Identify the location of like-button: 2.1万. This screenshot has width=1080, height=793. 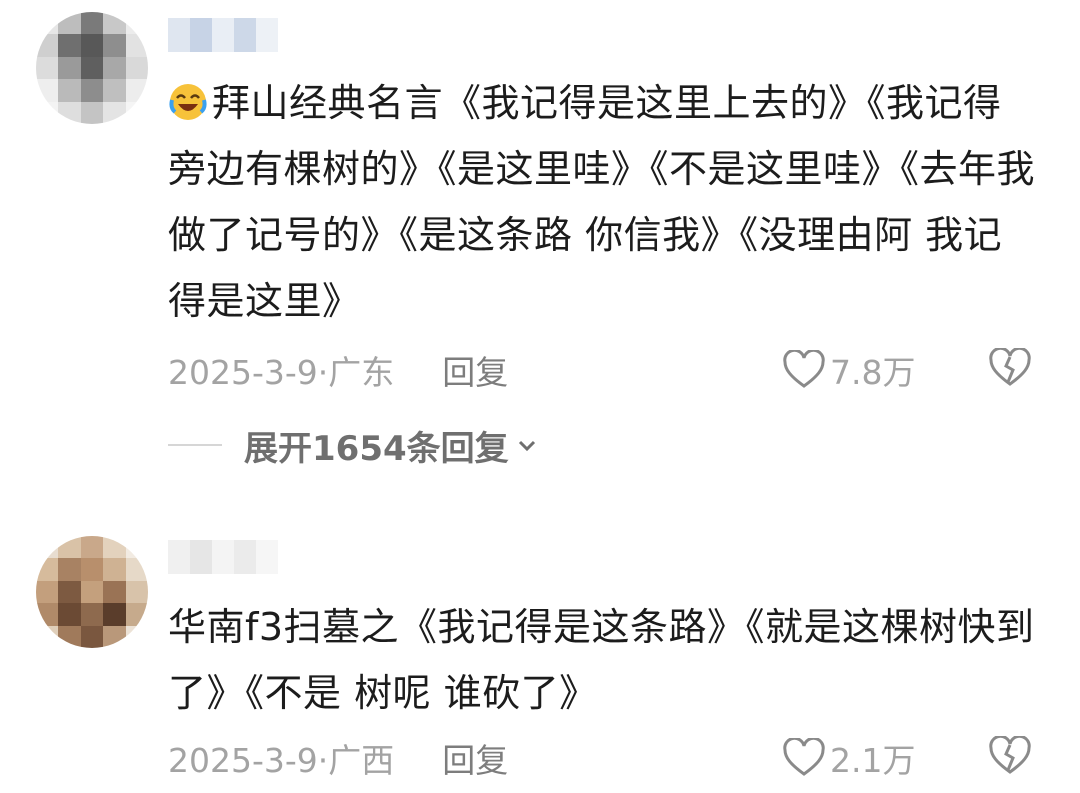
(848, 758).